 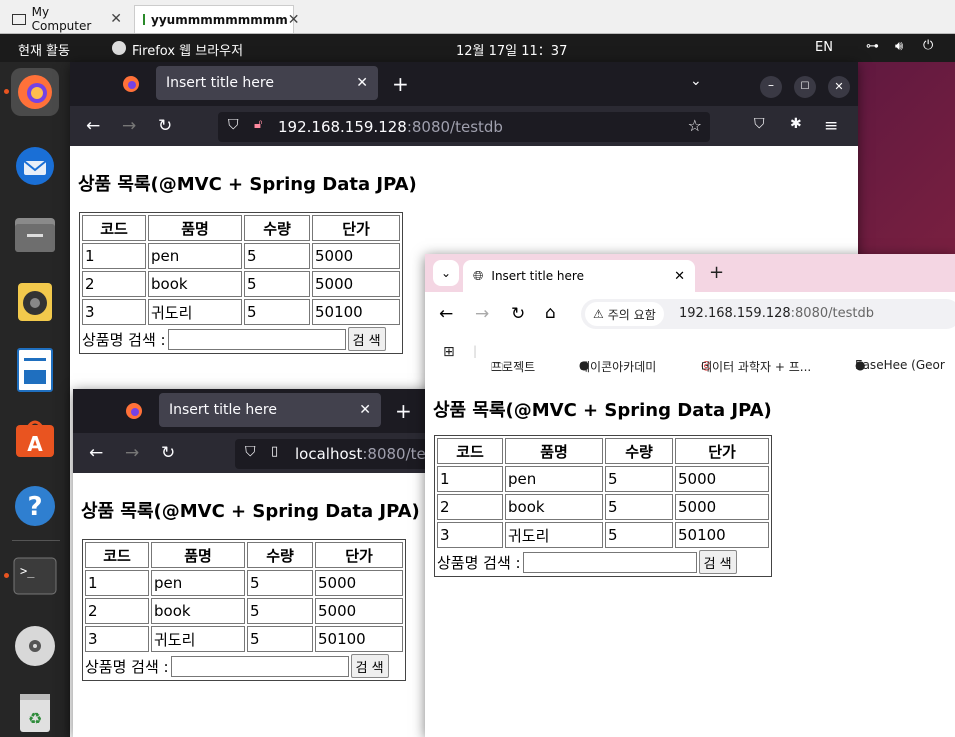 I want to click on cell-price: 50100, so click(x=356, y=312).